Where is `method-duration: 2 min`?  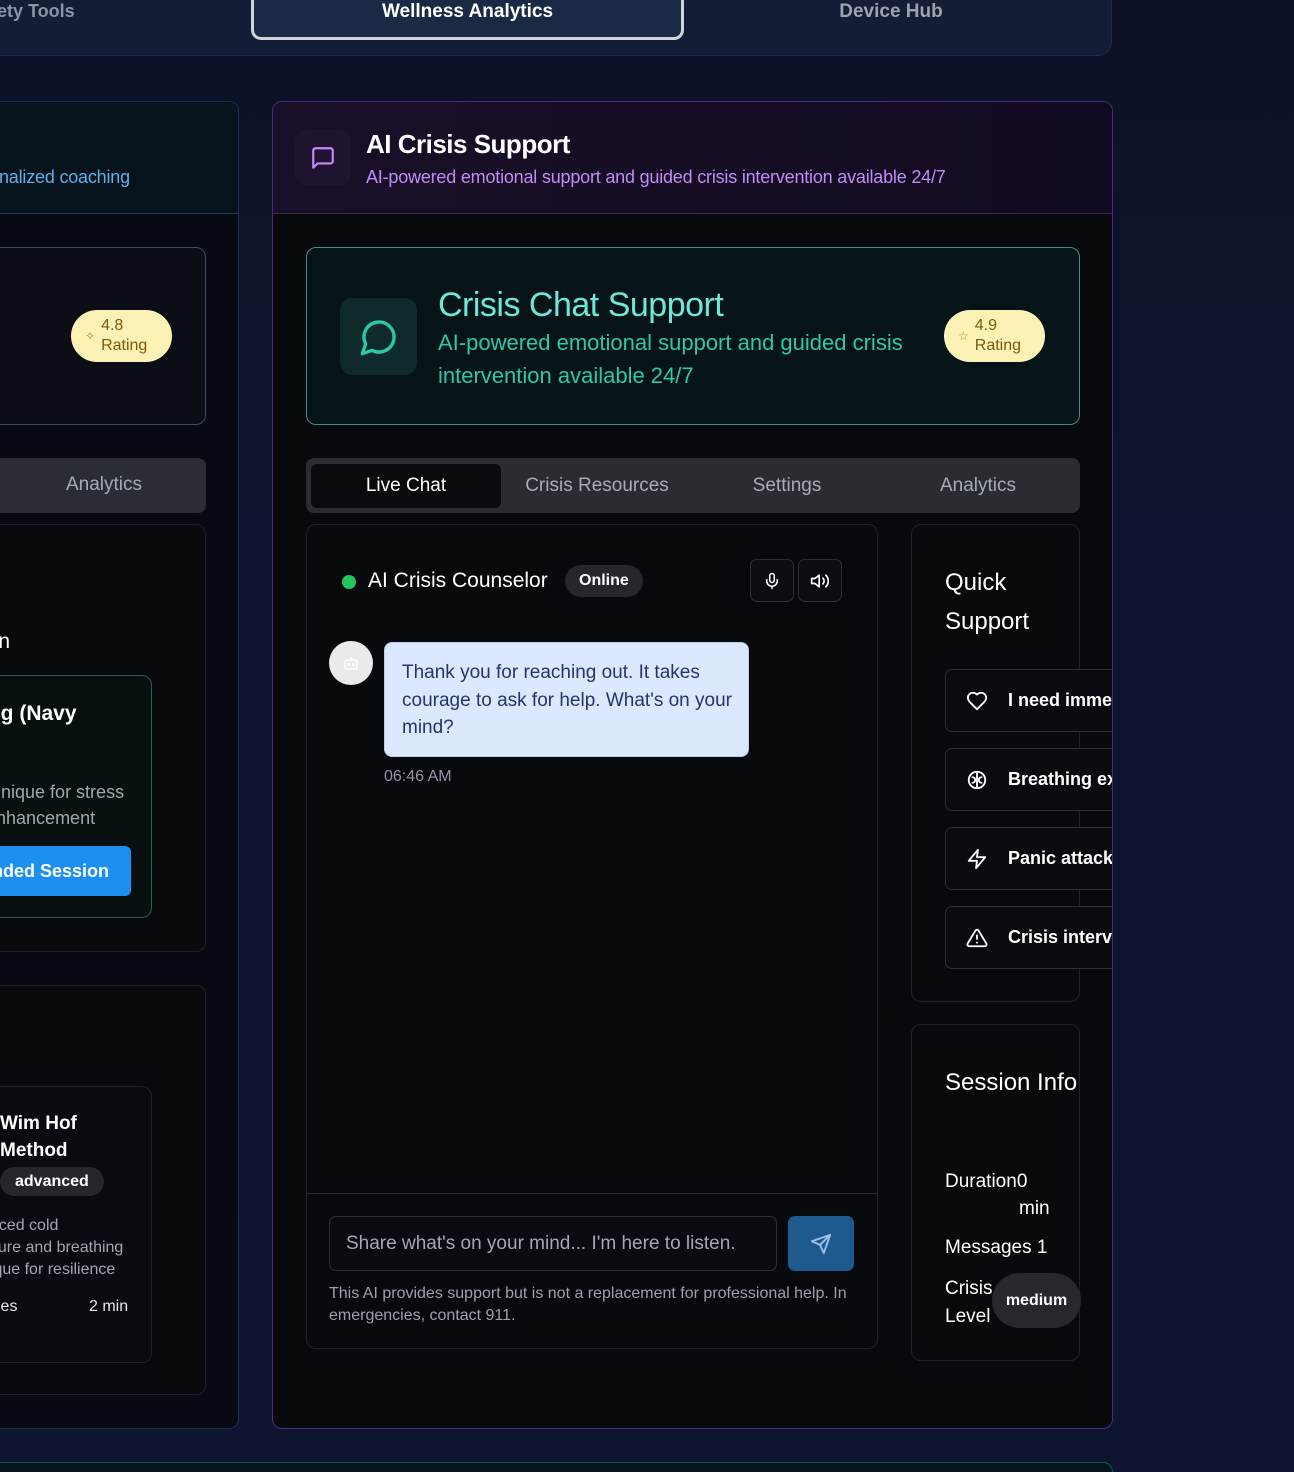 method-duration: 2 min is located at coordinates (109, 1306).